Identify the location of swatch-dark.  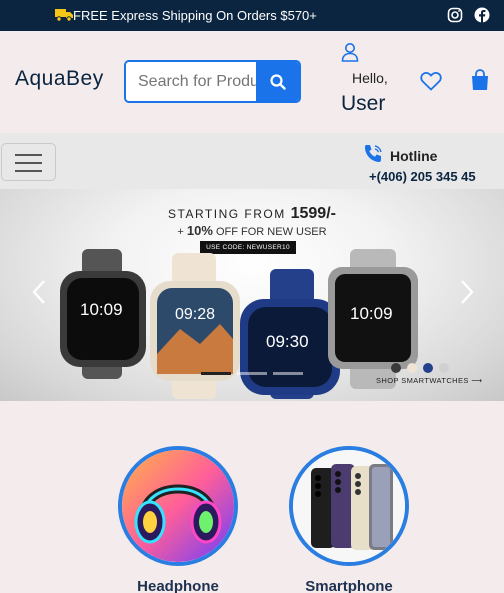
(396, 368).